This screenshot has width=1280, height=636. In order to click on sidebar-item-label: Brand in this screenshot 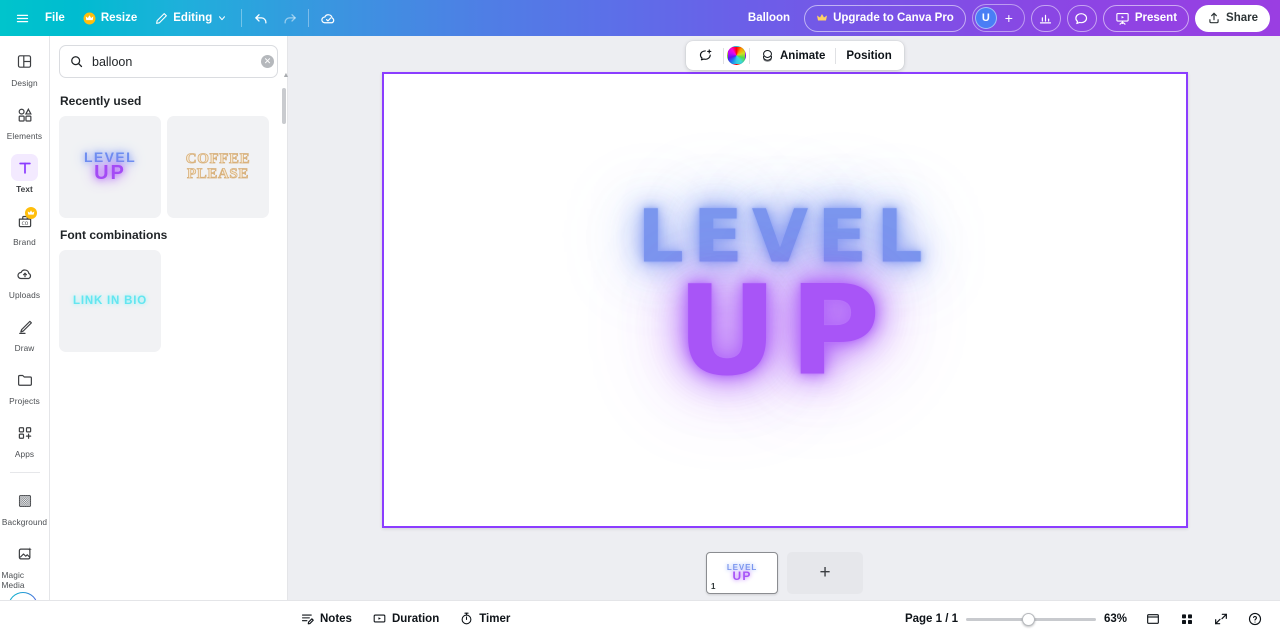, I will do `click(24, 242)`.